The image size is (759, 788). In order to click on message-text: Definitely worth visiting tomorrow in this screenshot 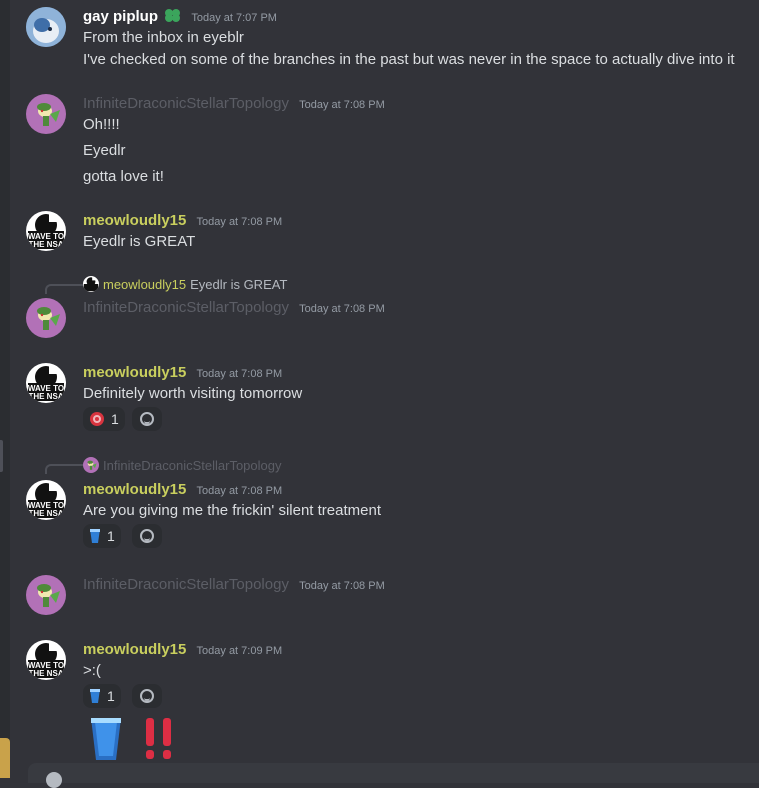, I will do `click(193, 393)`.